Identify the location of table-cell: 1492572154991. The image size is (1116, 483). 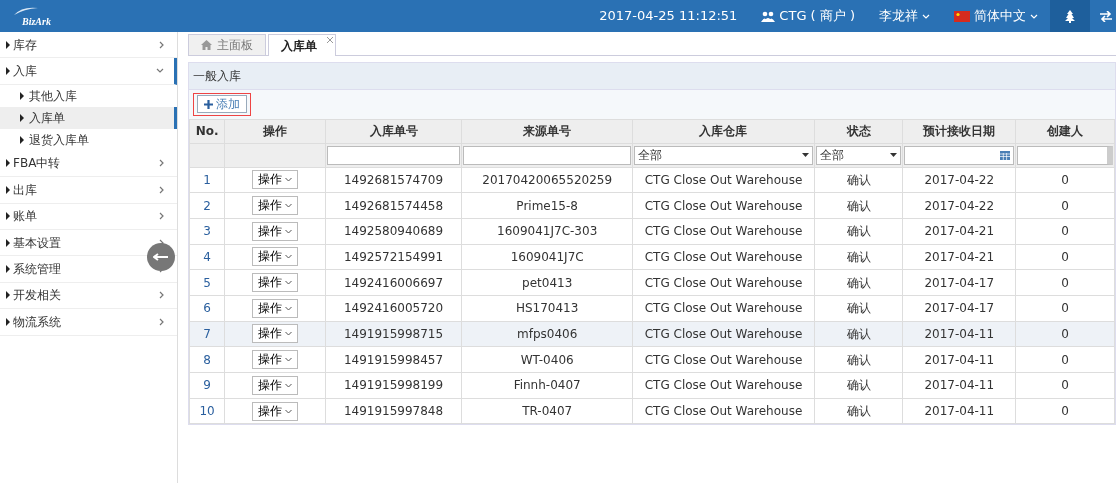
(393, 257).